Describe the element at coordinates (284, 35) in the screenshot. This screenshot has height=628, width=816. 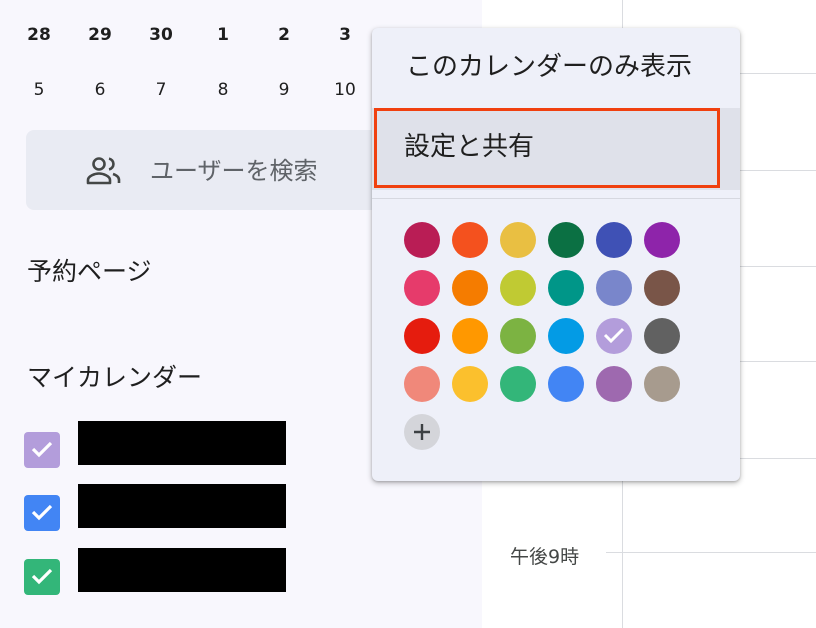
I see `mini-calendar-day: 2` at that location.